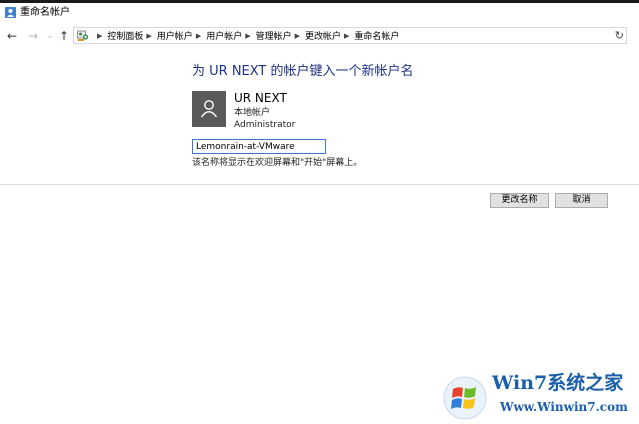  I want to click on forward-arrow-icon: →, so click(33, 36).